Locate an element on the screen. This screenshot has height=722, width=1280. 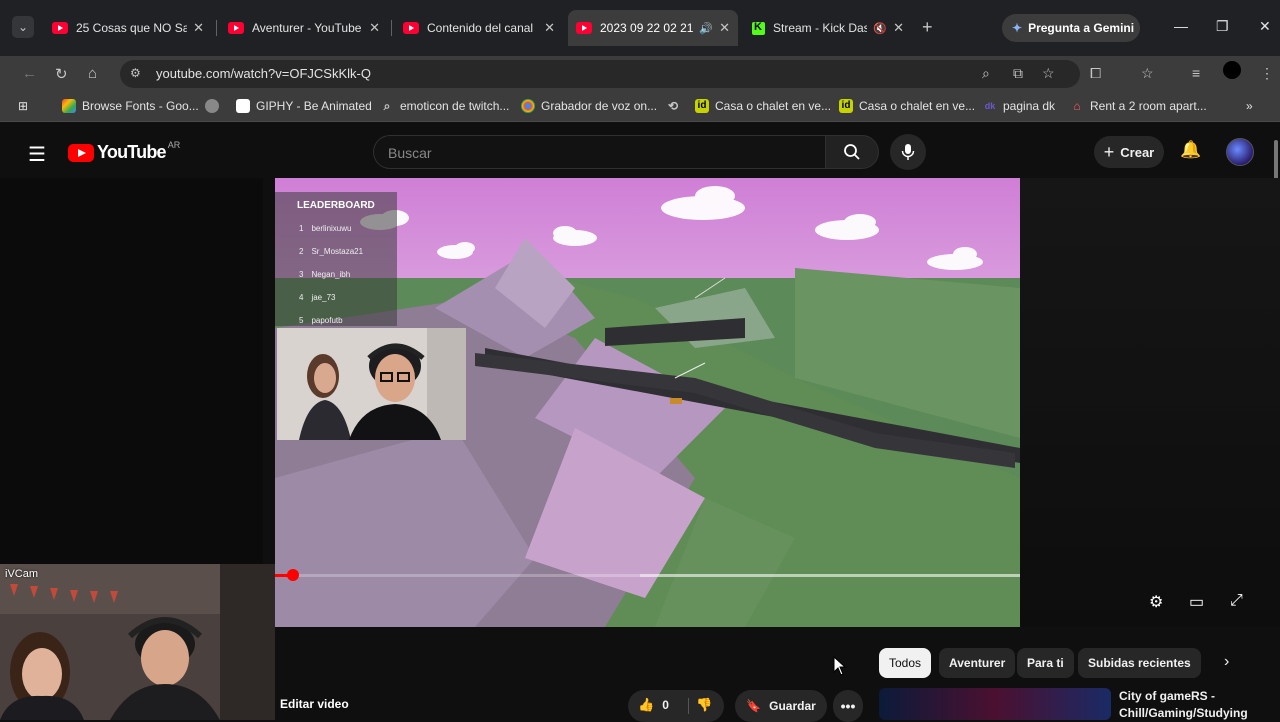
browser-tab: Aventurer - YouTube ✕ is located at coordinates (304, 28).